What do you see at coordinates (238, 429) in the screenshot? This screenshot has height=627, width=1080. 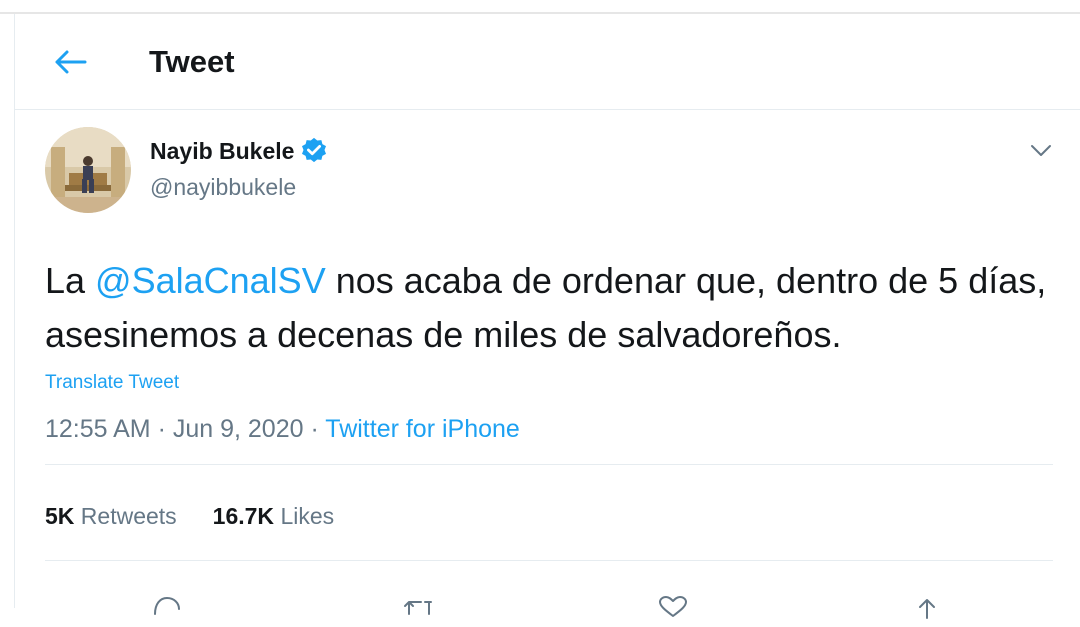 I see `tweet-date: Jun 9, 2020` at bounding box center [238, 429].